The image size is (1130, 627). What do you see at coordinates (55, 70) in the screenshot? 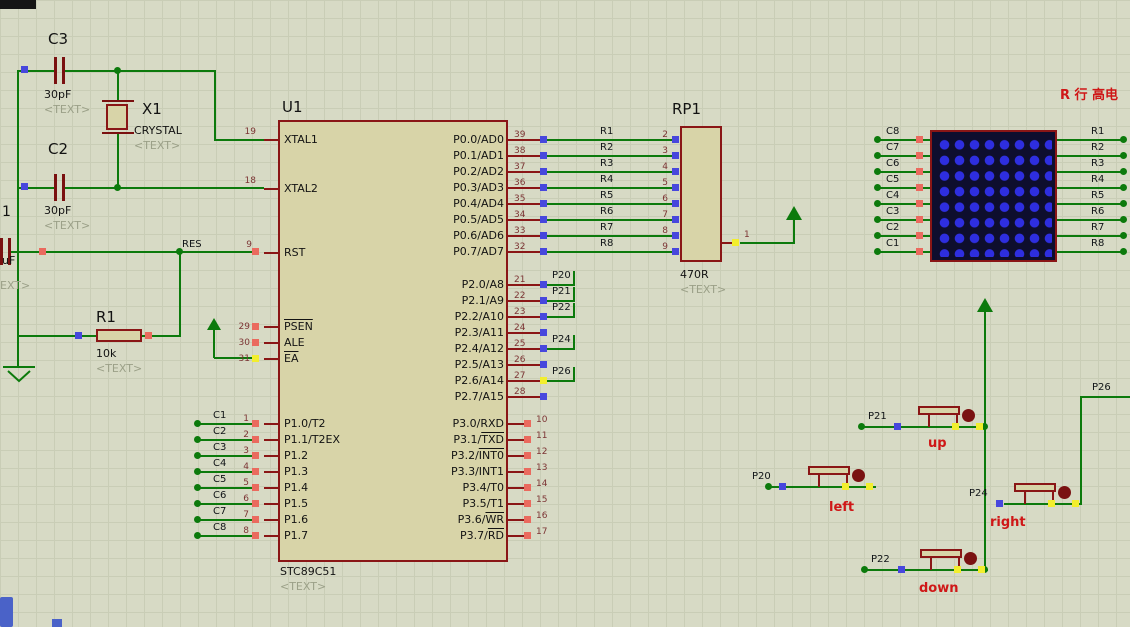
I see `capacitor-c3-plate` at bounding box center [55, 70].